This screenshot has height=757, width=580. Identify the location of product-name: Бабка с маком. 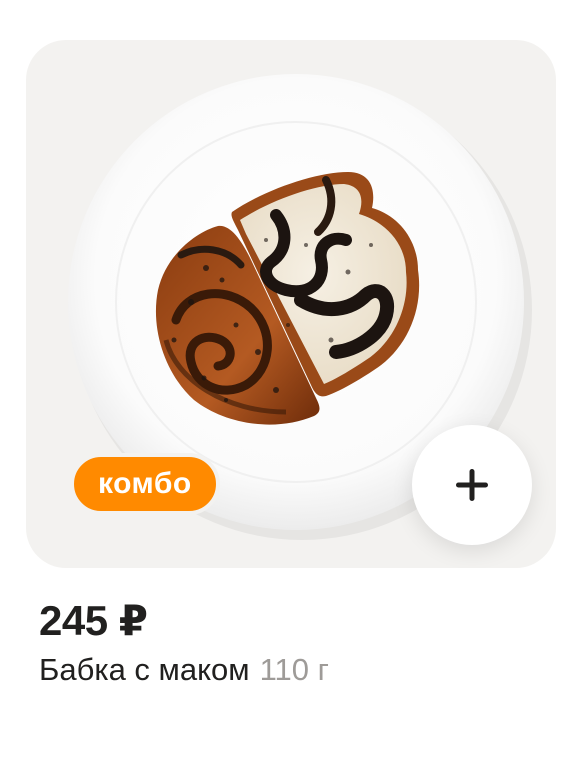
(144, 669).